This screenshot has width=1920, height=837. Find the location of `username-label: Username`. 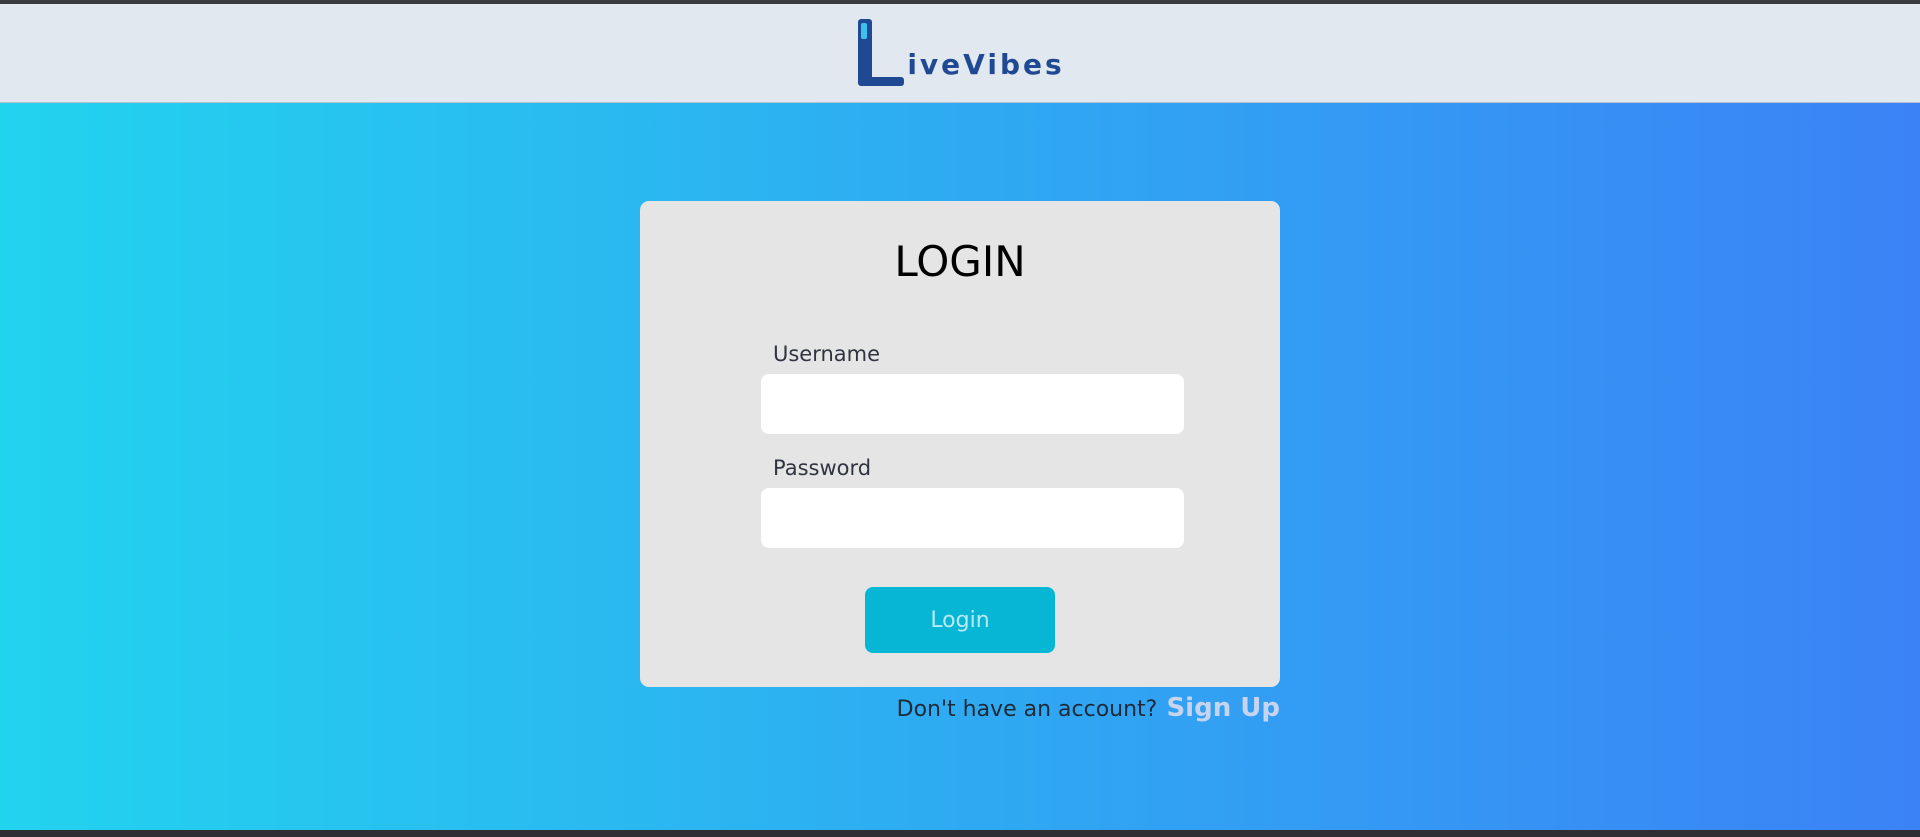

username-label: Username is located at coordinates (827, 354).